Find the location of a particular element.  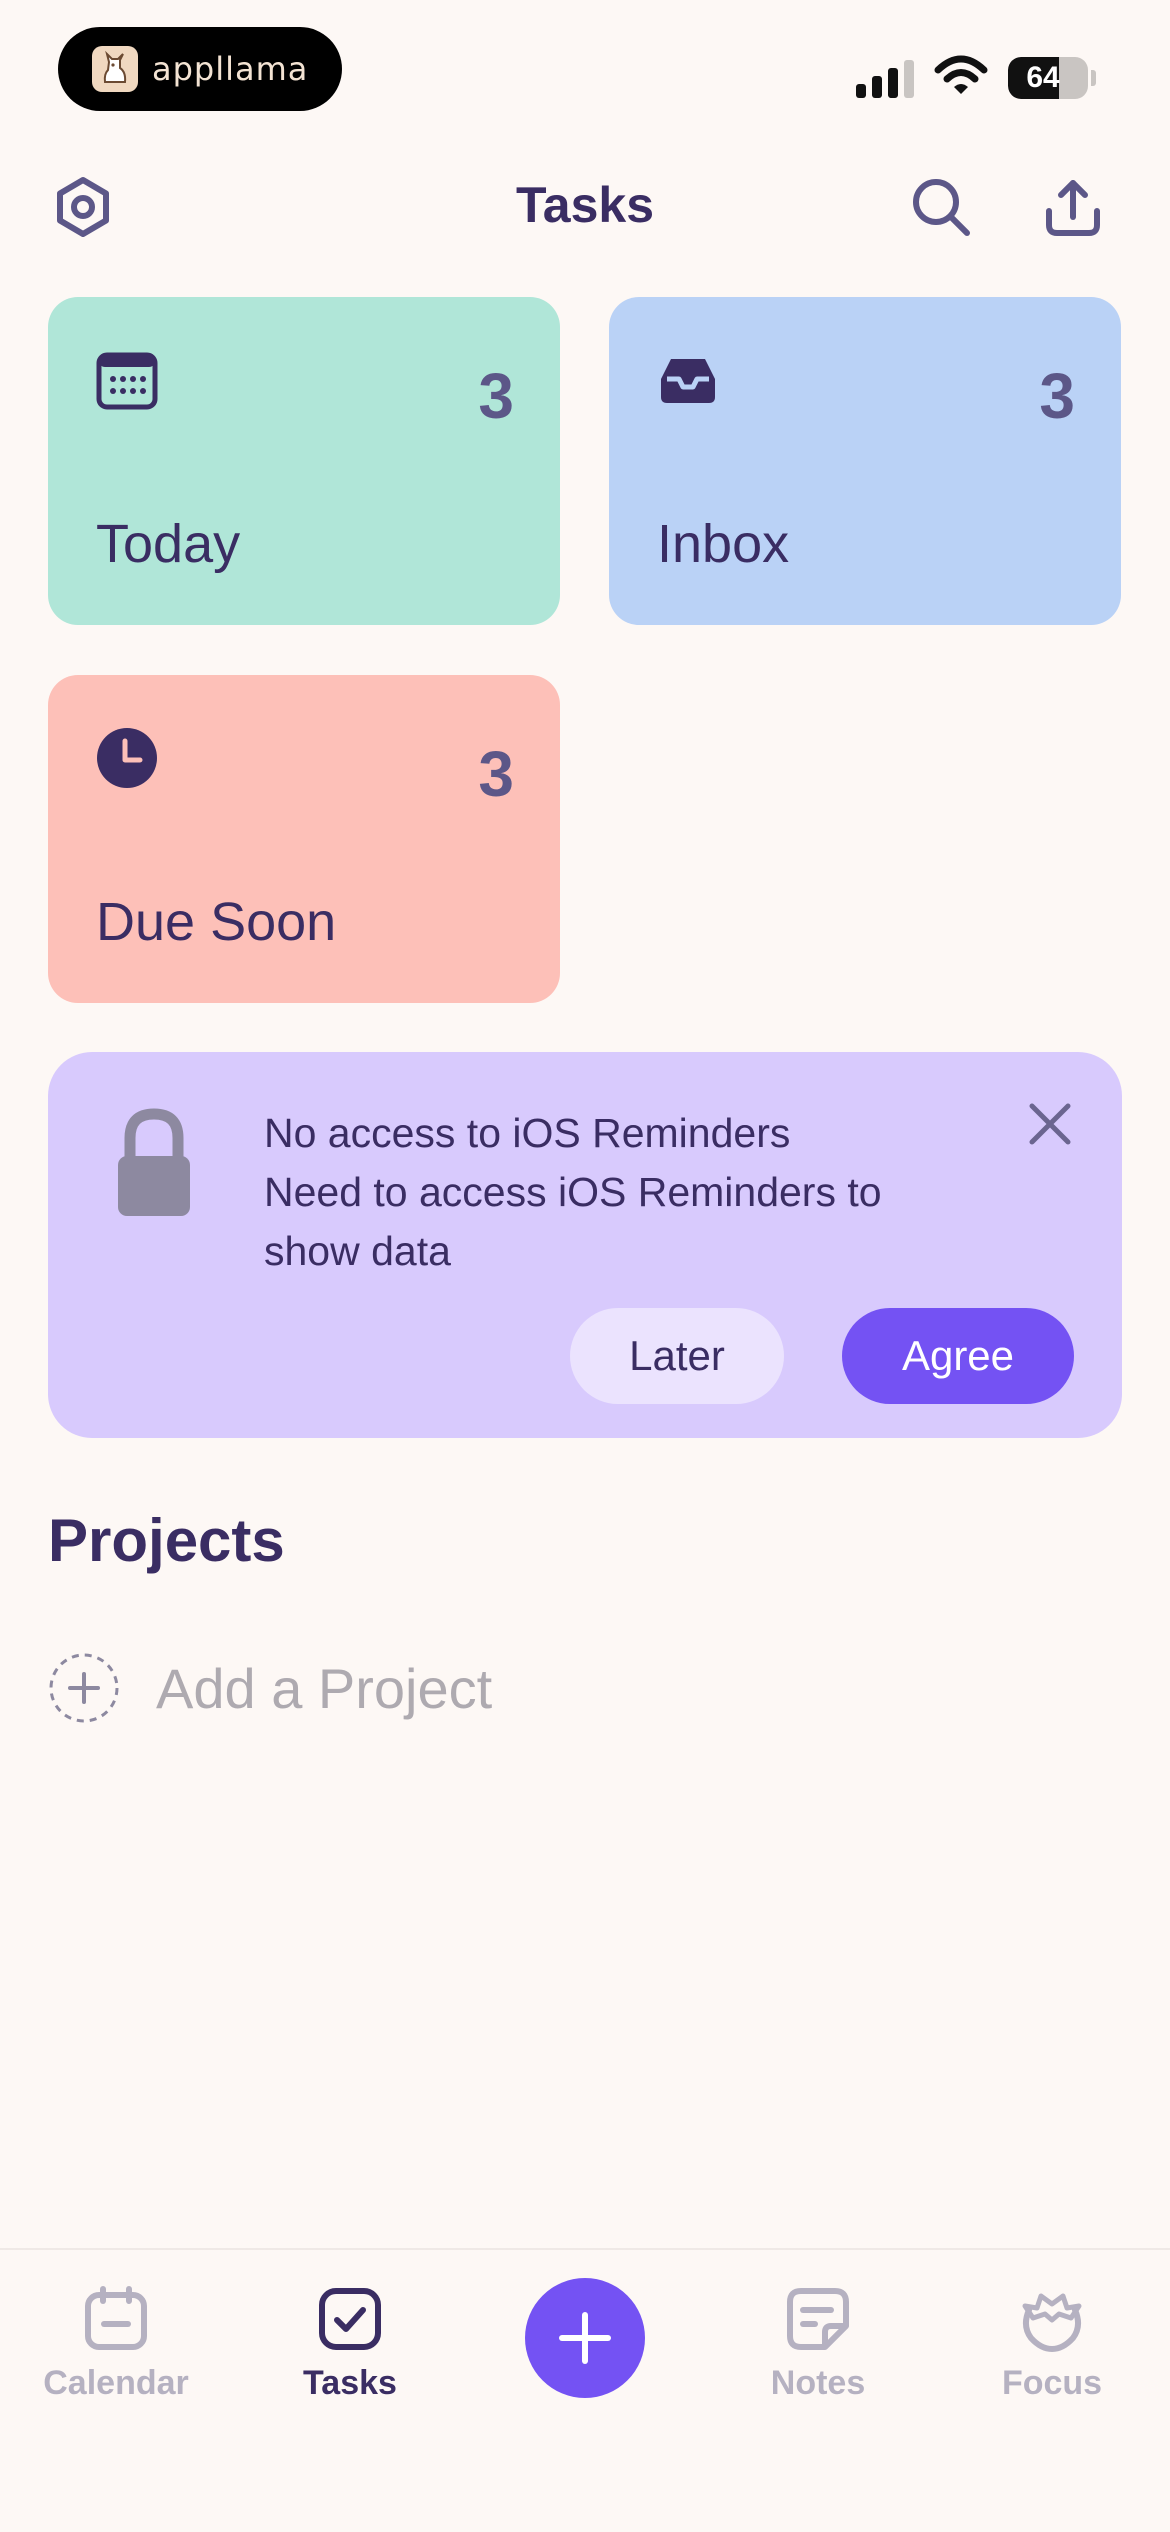

share-icon is located at coordinates (1073, 208).